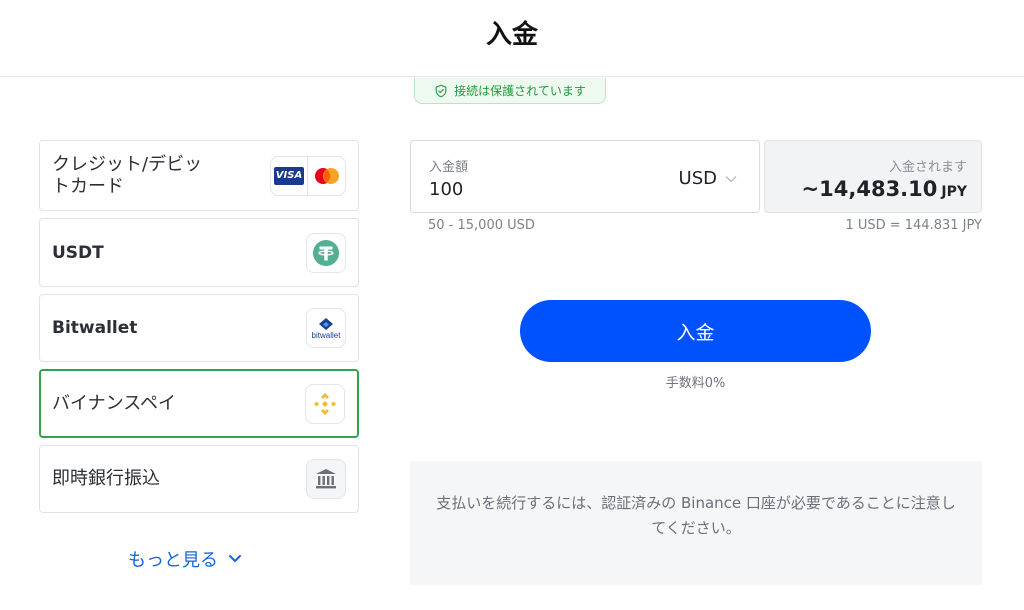 This screenshot has height=610, width=1024. Describe the element at coordinates (884, 189) in the screenshot. I see `receive-value: ~14,483.10 JPY` at that location.